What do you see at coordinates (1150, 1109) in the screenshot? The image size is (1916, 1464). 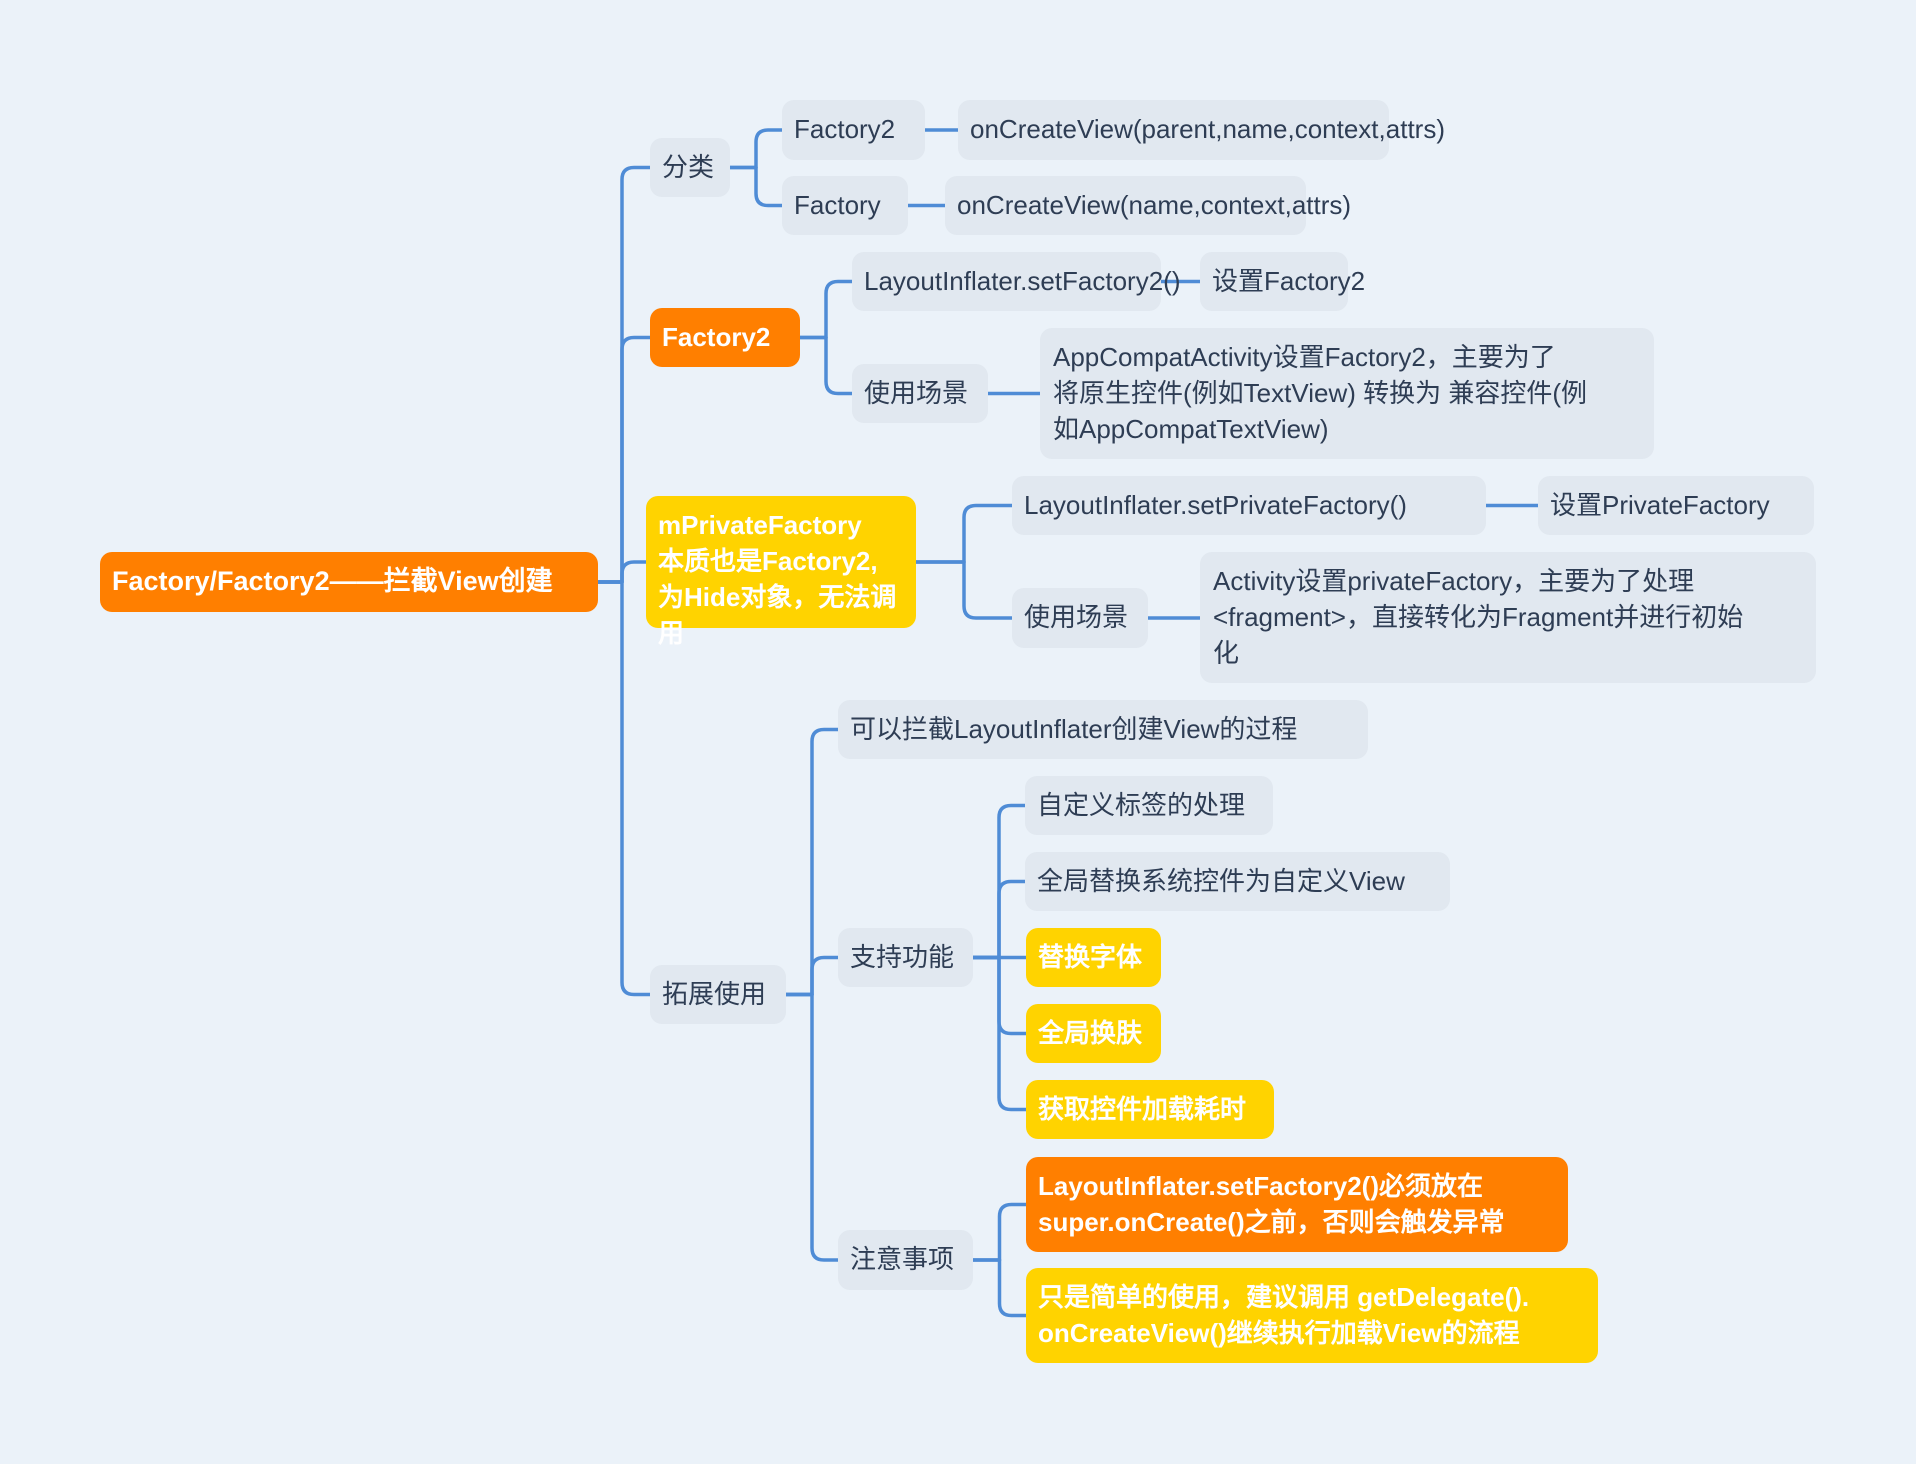 I see `feature-item-highlight: 获取控件加载耗时` at bounding box center [1150, 1109].